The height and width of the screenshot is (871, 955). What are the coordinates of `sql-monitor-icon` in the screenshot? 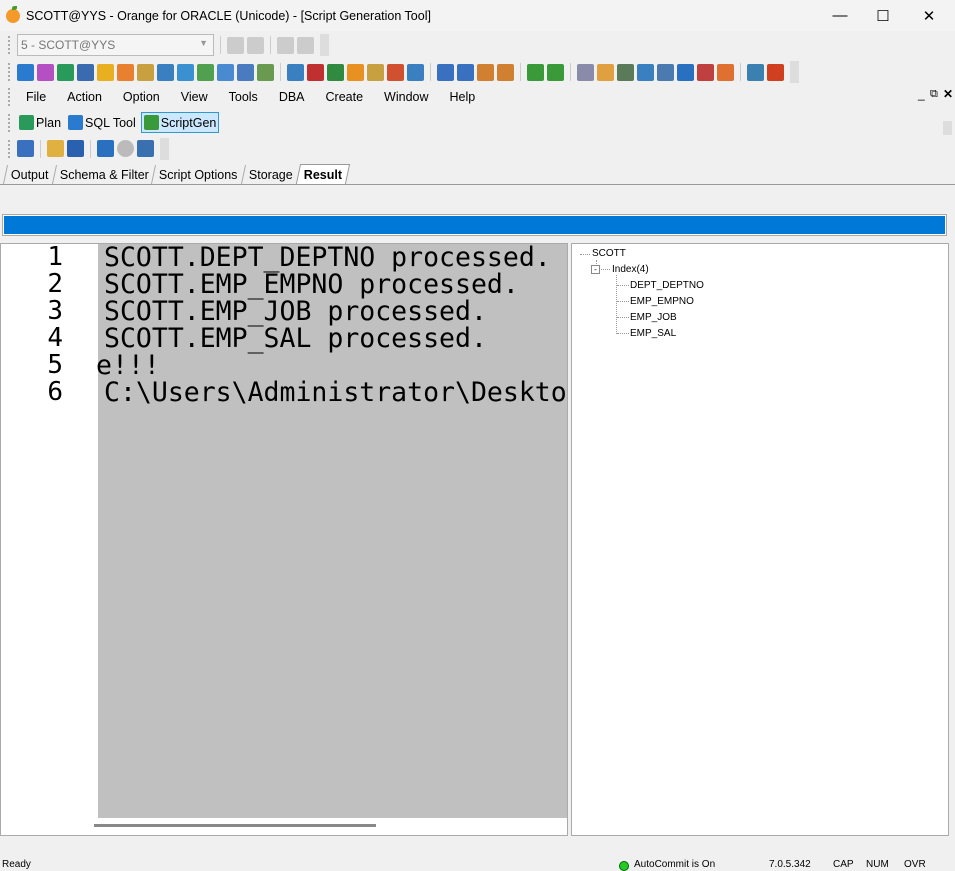 It's located at (295, 72).